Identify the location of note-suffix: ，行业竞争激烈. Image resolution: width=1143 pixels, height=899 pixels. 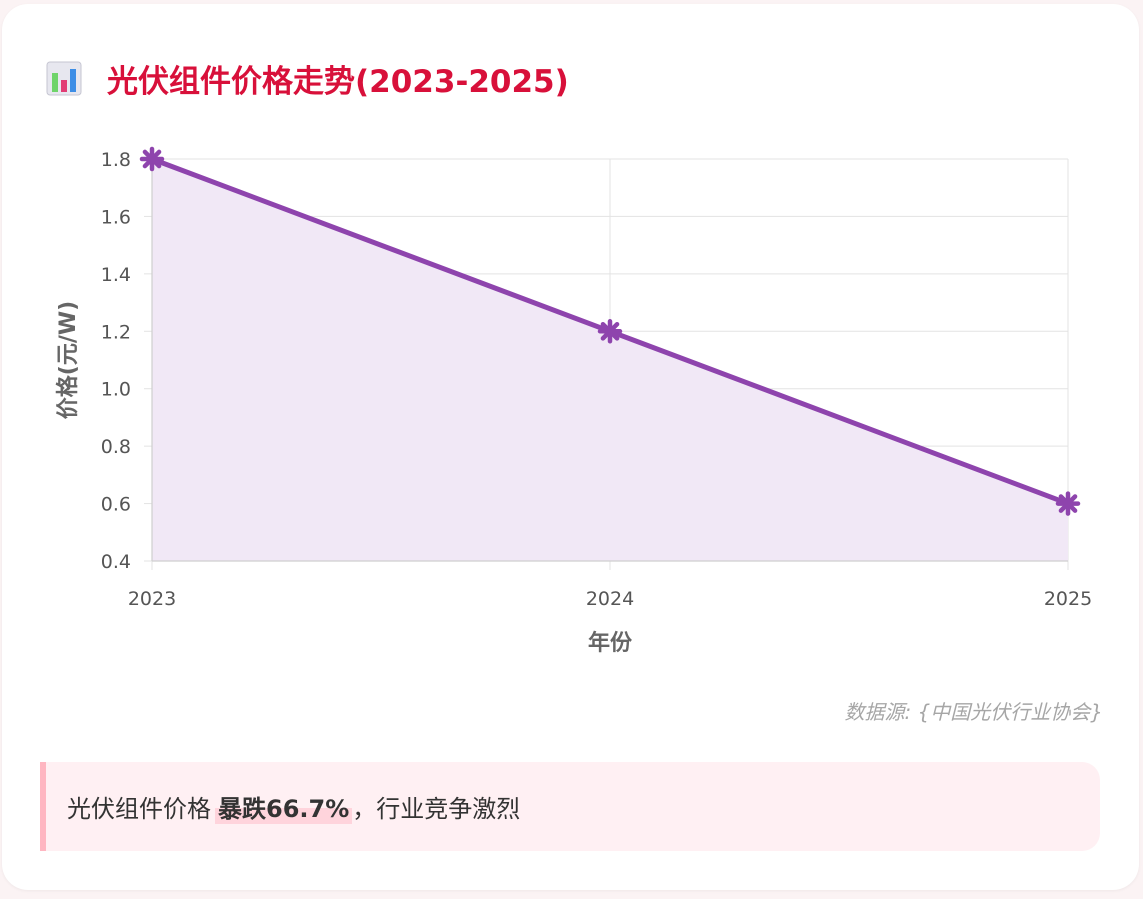
(436, 809).